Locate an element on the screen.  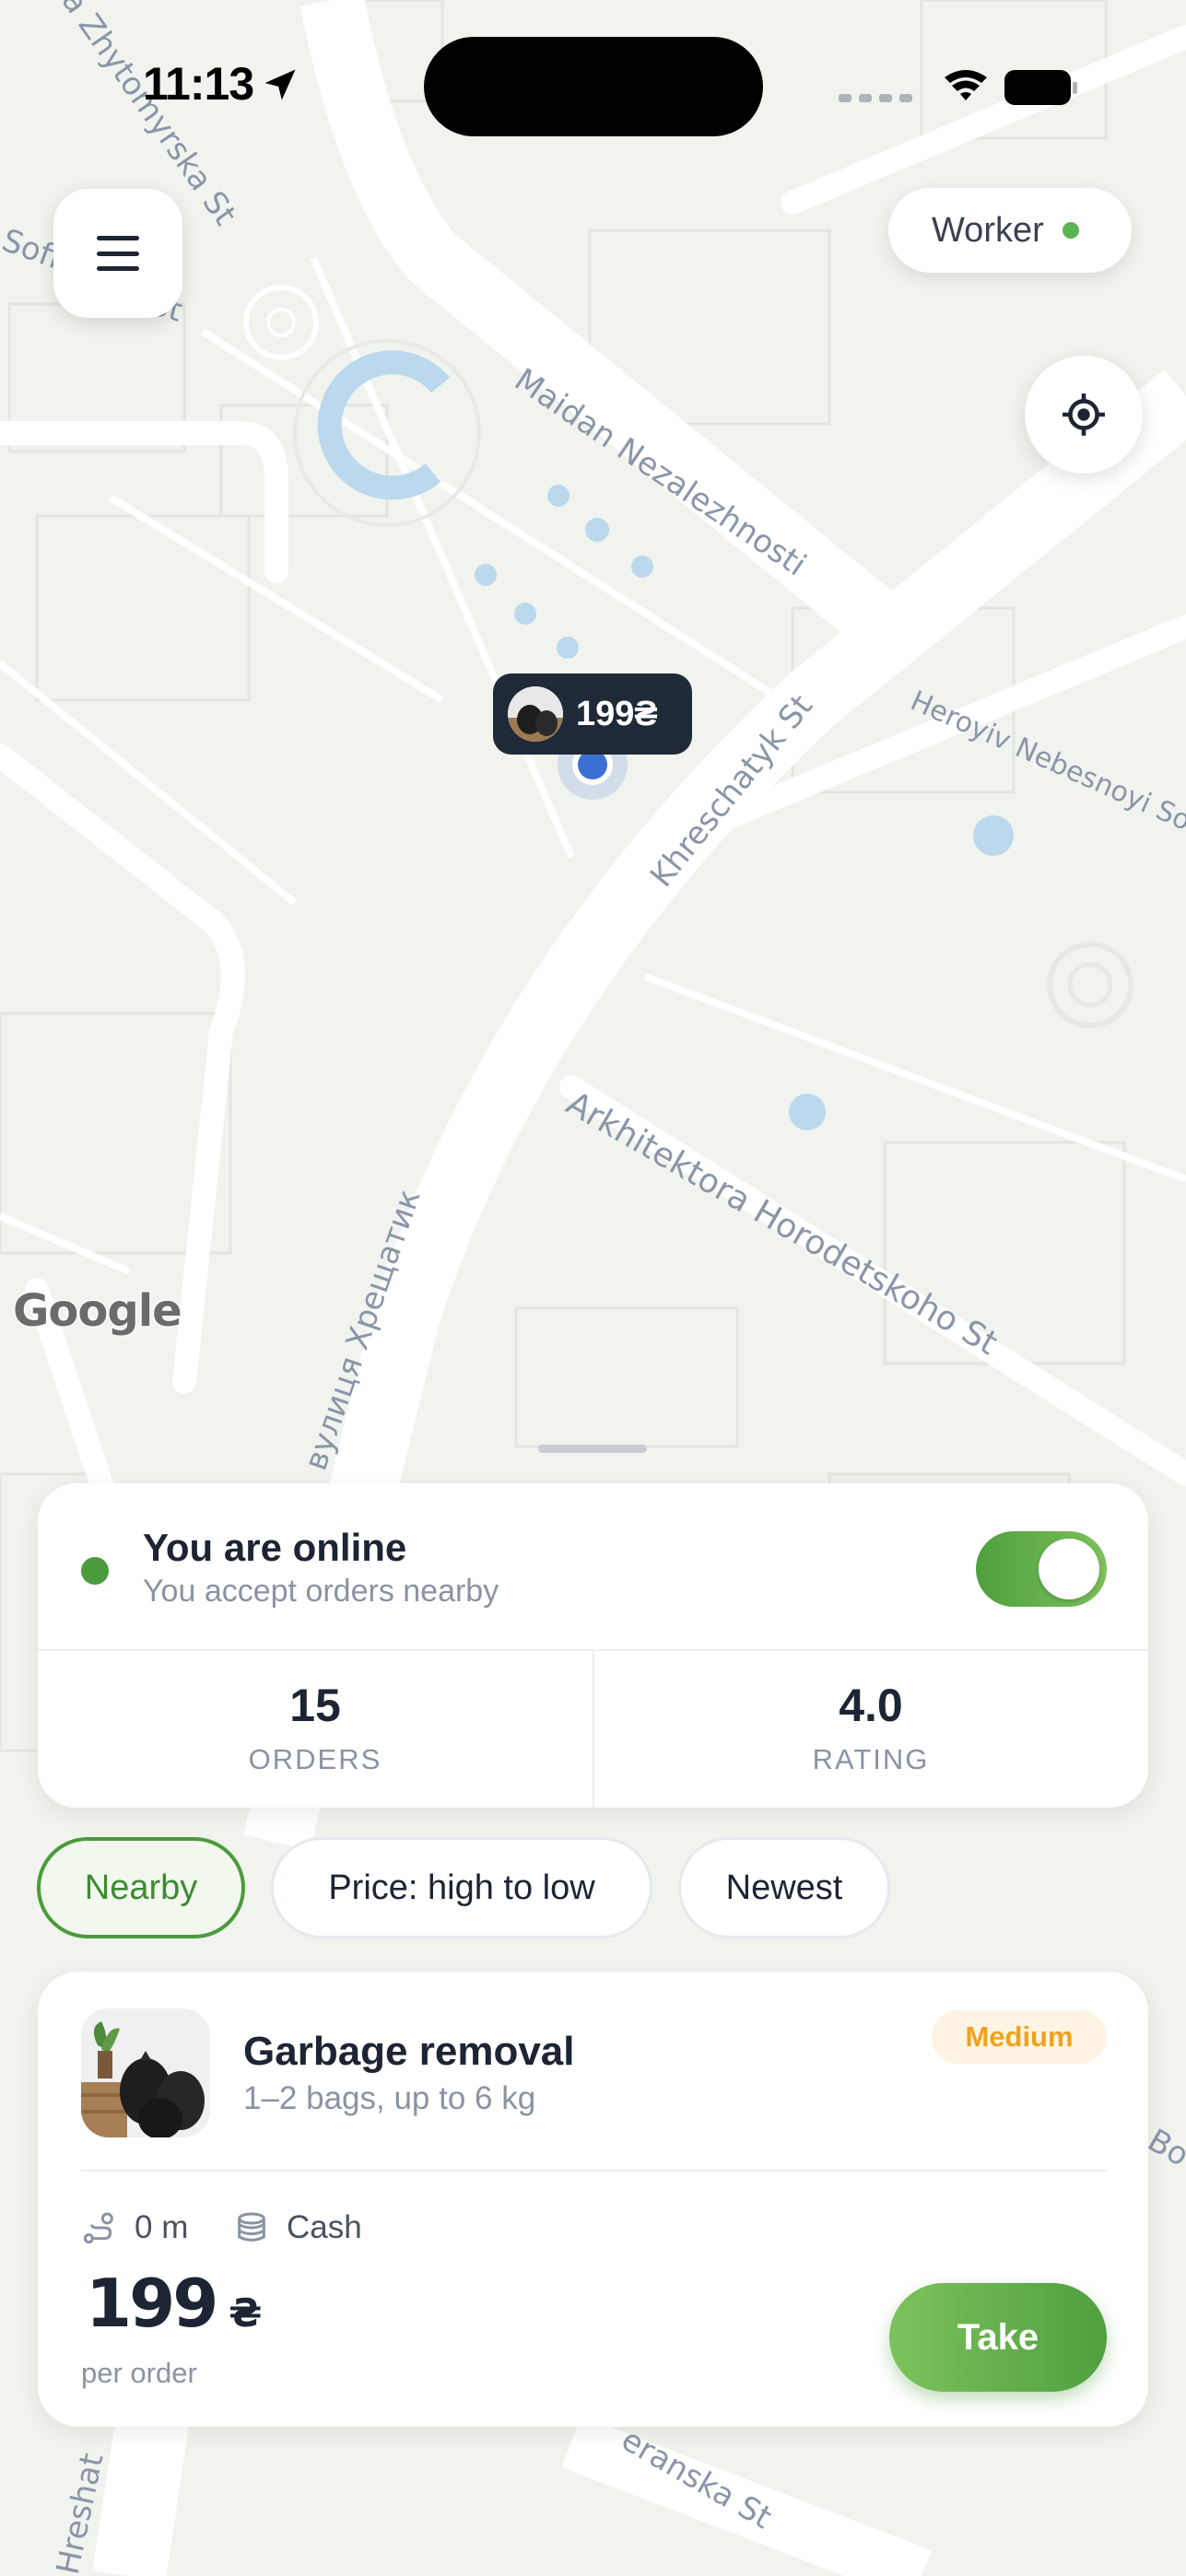
stat-orders: 15 ORDERS is located at coordinates (315, 1727).